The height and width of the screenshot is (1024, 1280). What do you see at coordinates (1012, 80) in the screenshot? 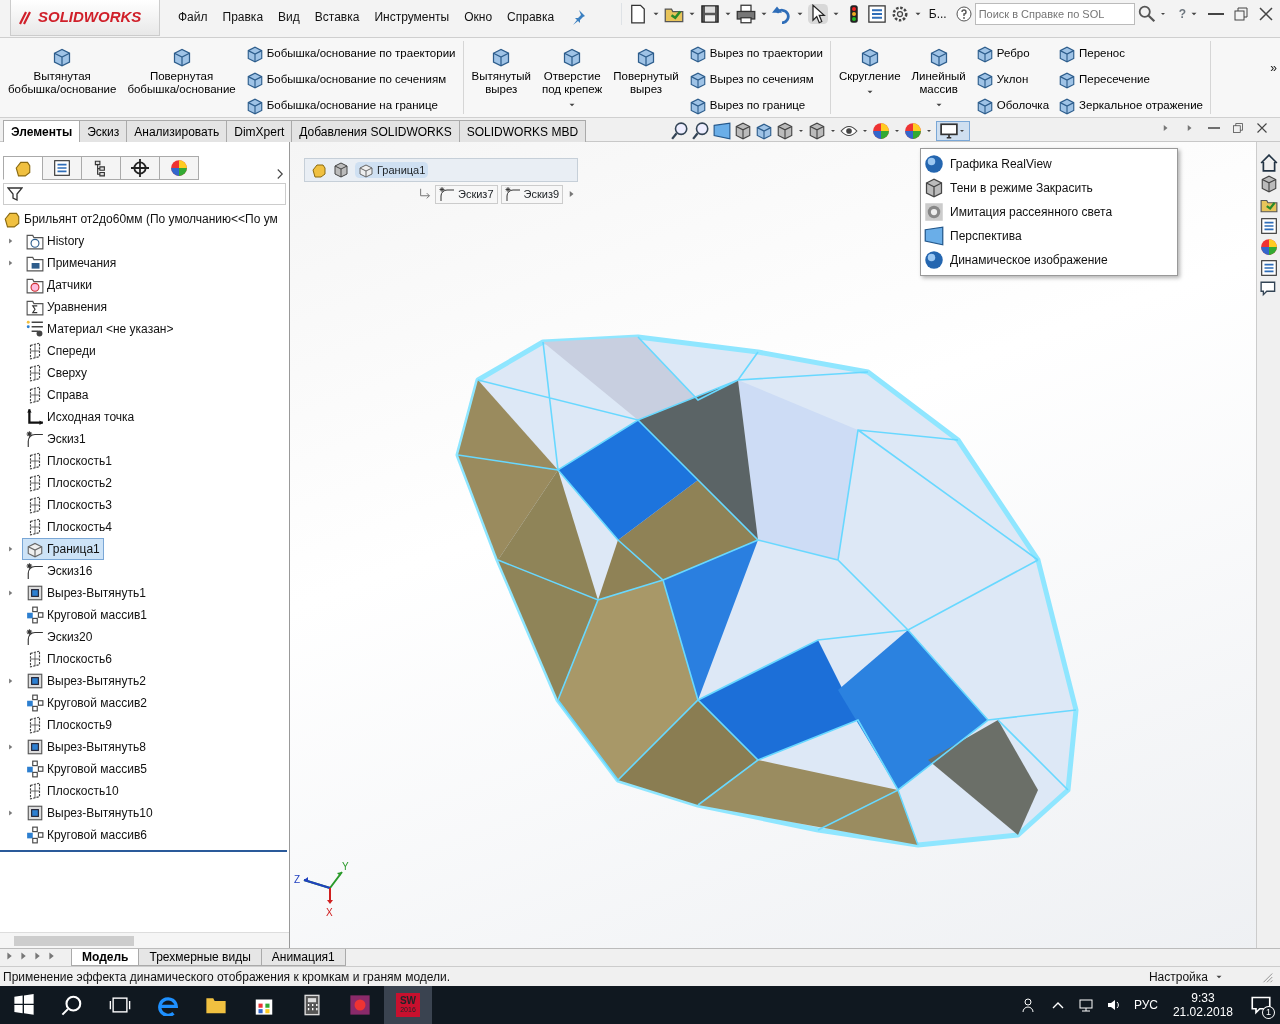
I see `ribbon-button: Уклон` at bounding box center [1012, 80].